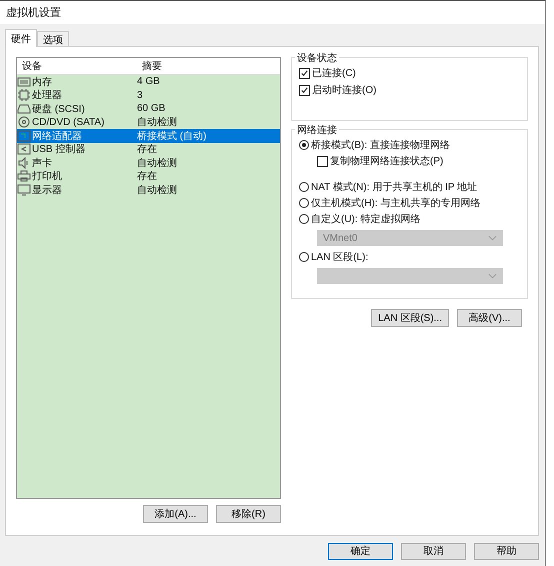  I want to click on disc-icon, so click(24, 122).